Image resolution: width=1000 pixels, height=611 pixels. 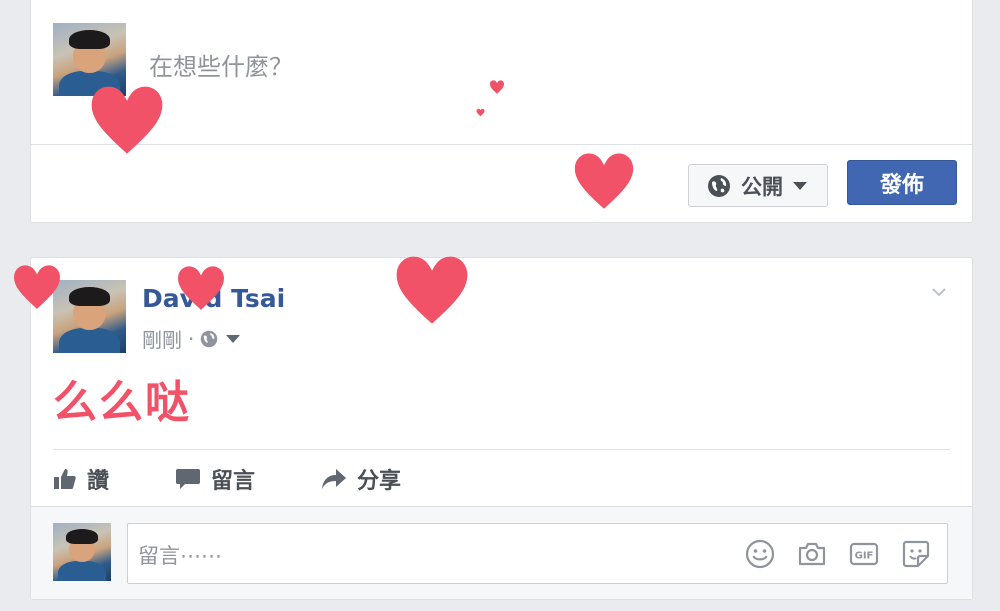 What do you see at coordinates (98, 481) in the screenshot?
I see `like-label: 讚` at bounding box center [98, 481].